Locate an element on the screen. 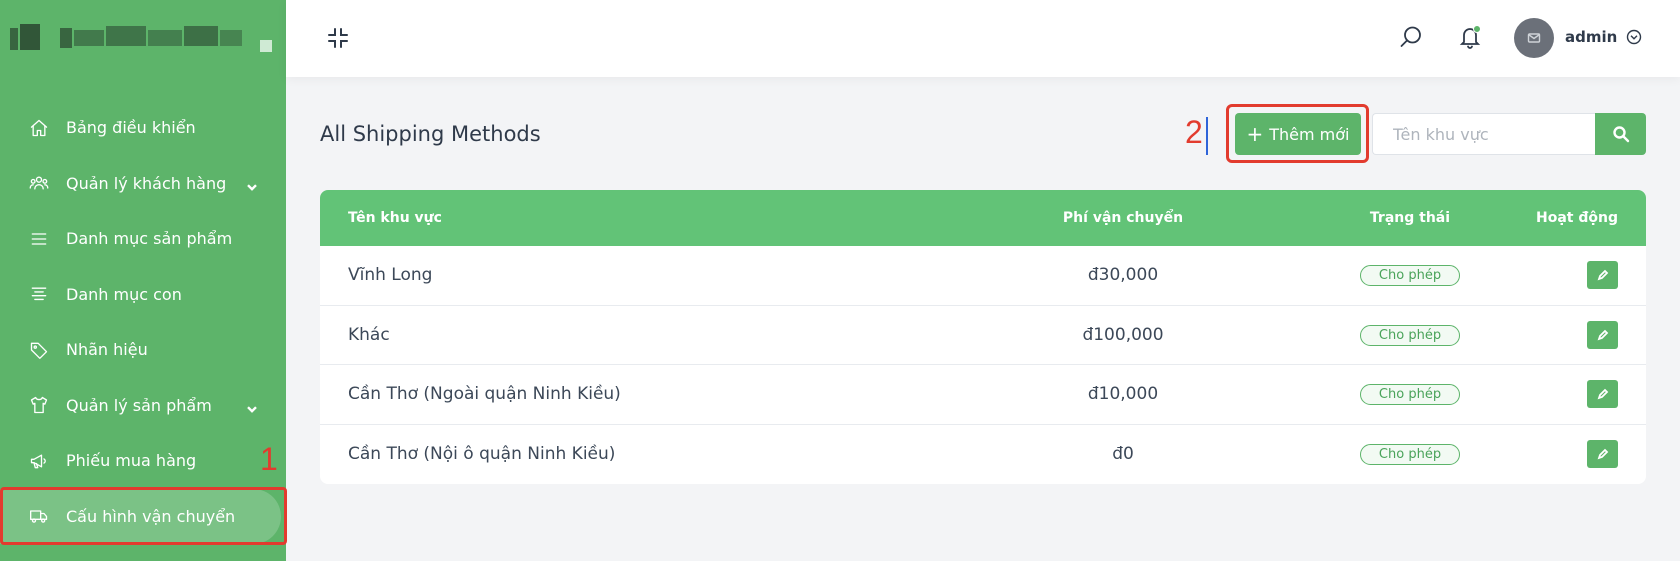  row-name: Khác is located at coordinates (369, 334).